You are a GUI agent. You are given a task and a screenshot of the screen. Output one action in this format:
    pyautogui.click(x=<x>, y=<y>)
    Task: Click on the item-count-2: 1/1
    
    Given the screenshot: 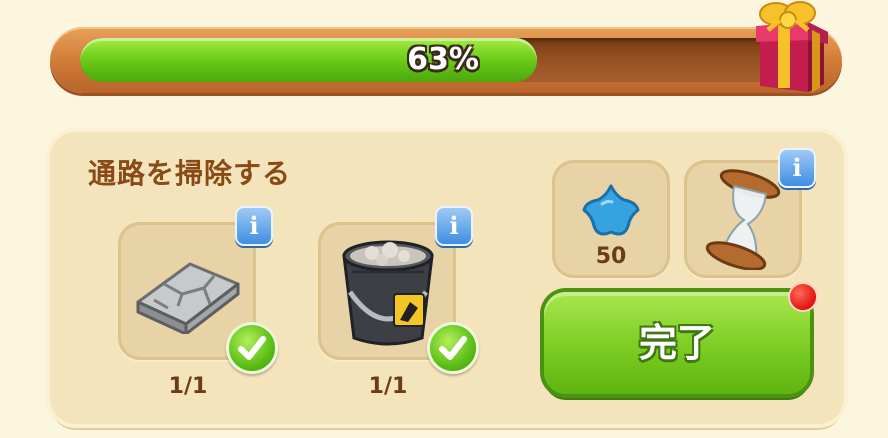 What is the action you would take?
    pyautogui.click(x=388, y=386)
    